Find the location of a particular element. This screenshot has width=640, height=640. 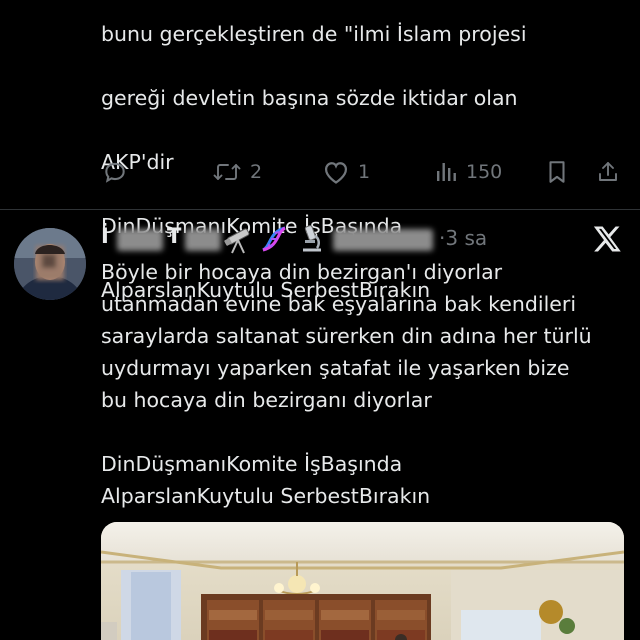

retweet-count: 2 is located at coordinates (256, 172).